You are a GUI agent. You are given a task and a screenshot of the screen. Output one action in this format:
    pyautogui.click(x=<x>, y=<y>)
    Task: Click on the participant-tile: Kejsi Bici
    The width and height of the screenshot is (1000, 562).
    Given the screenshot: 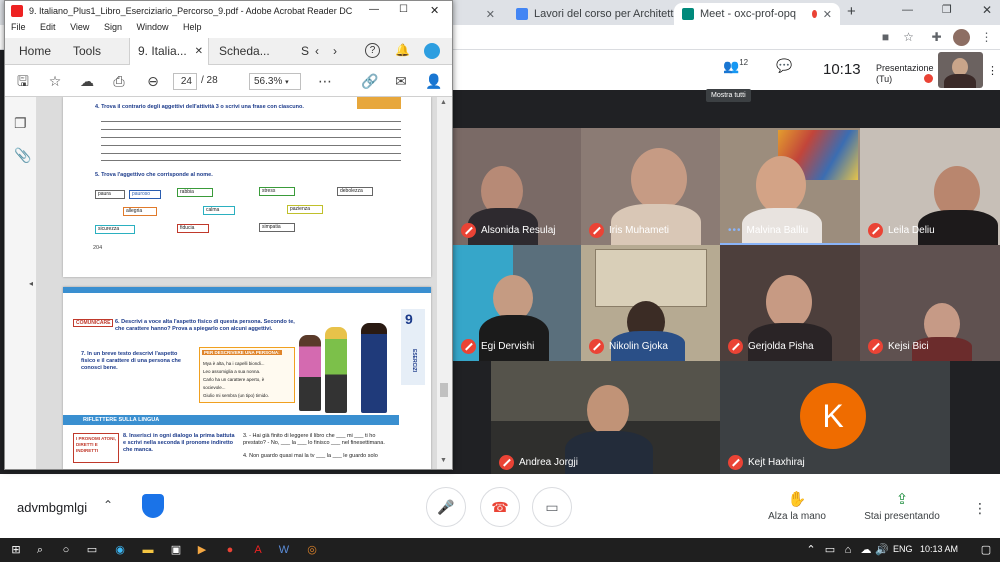 What is the action you would take?
    pyautogui.click(x=930, y=303)
    